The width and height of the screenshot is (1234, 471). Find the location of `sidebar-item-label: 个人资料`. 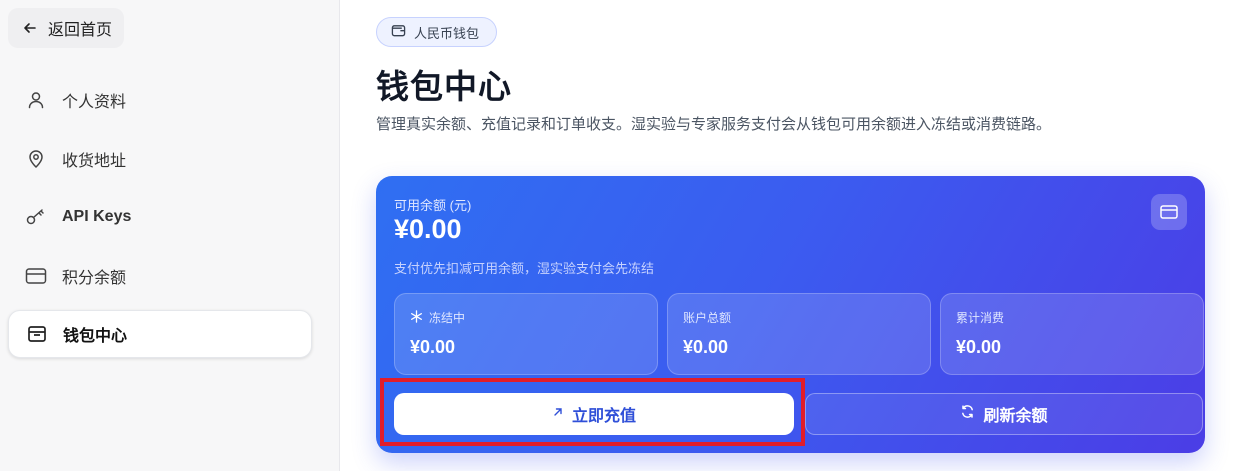

sidebar-item-label: 个人资料 is located at coordinates (94, 102).